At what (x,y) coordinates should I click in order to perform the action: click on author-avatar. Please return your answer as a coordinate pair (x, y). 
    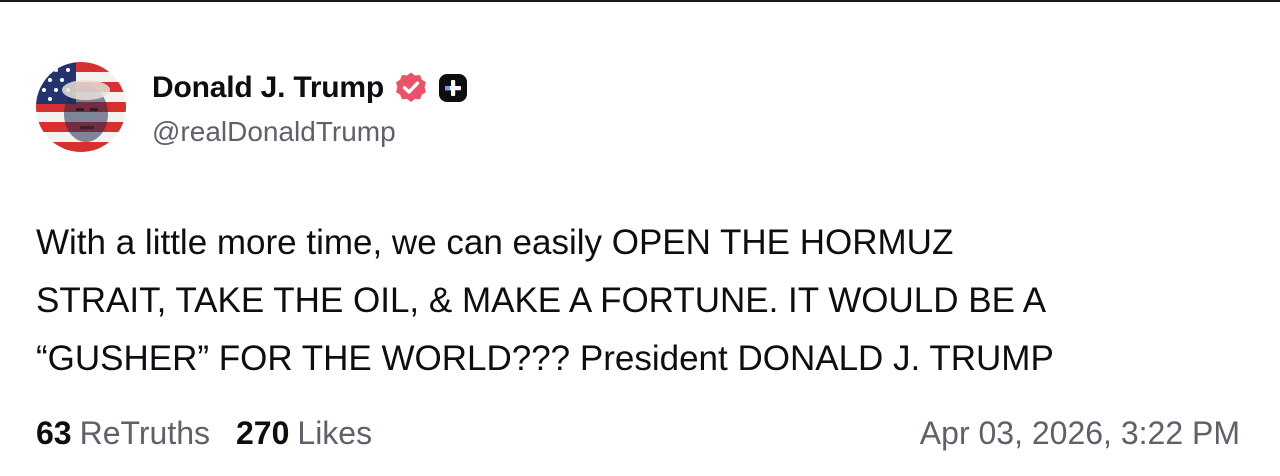
    Looking at the image, I should click on (81, 107).